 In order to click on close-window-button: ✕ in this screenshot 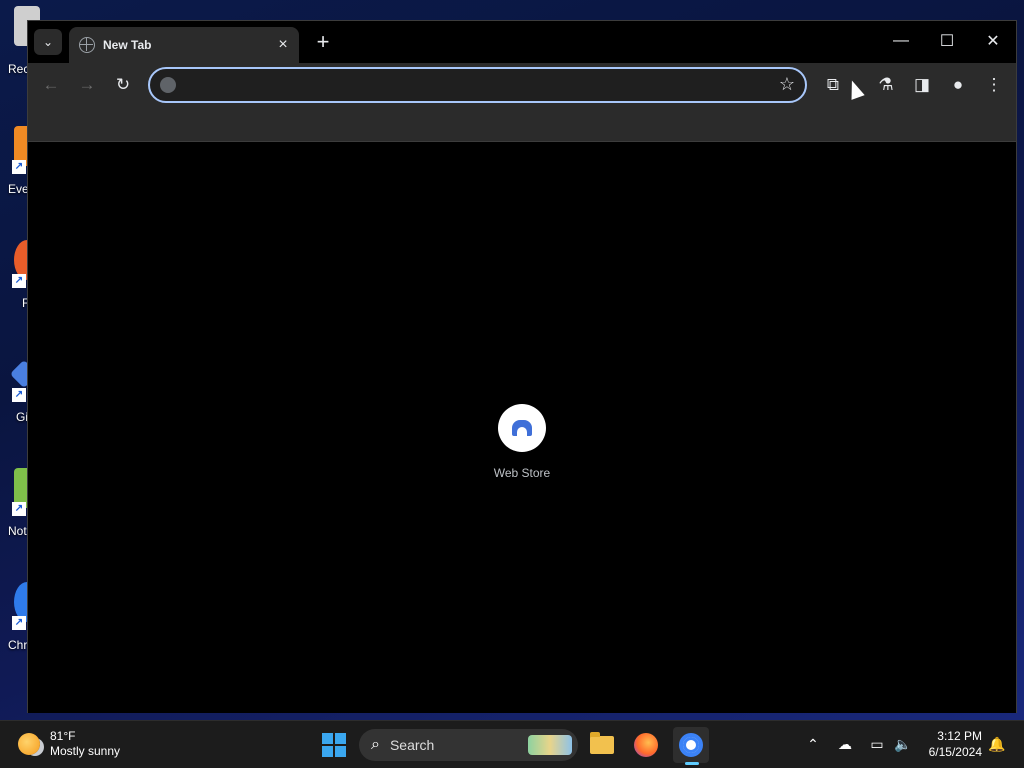, I will do `click(993, 41)`.